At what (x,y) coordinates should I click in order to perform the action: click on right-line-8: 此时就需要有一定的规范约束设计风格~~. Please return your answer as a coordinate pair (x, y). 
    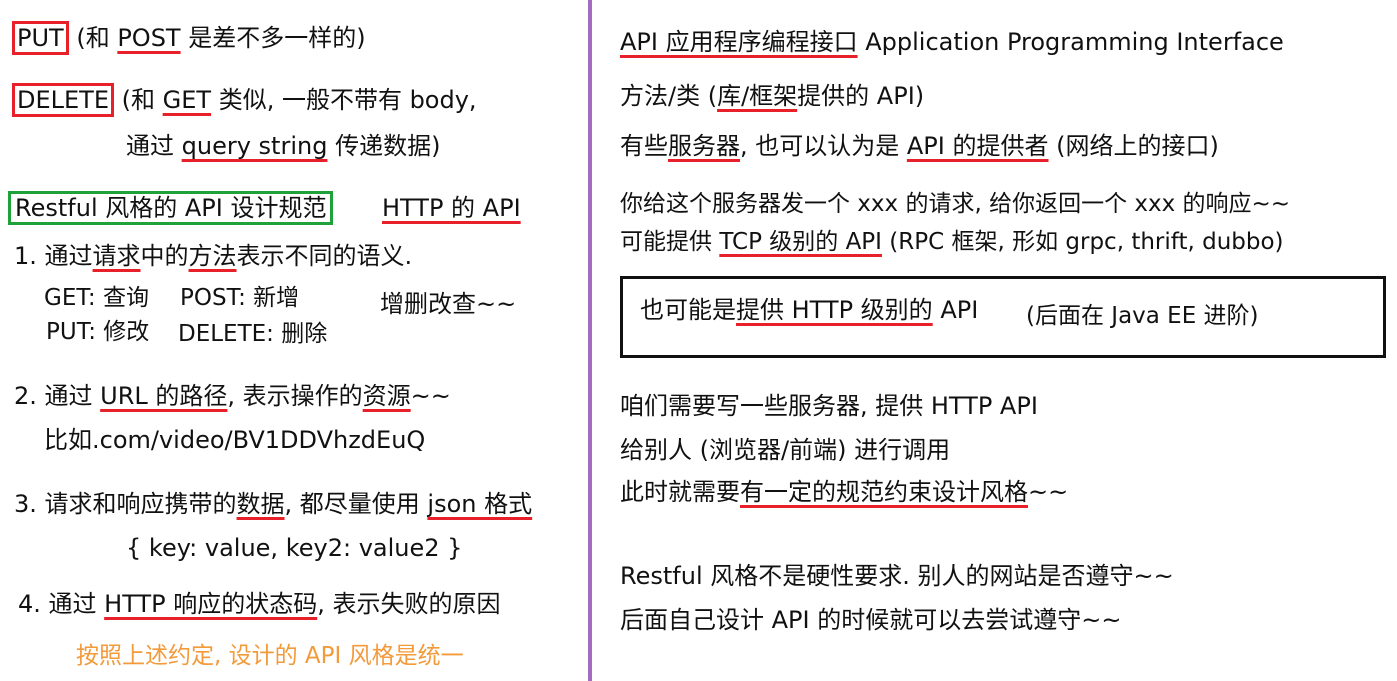
    Looking at the image, I should click on (844, 492).